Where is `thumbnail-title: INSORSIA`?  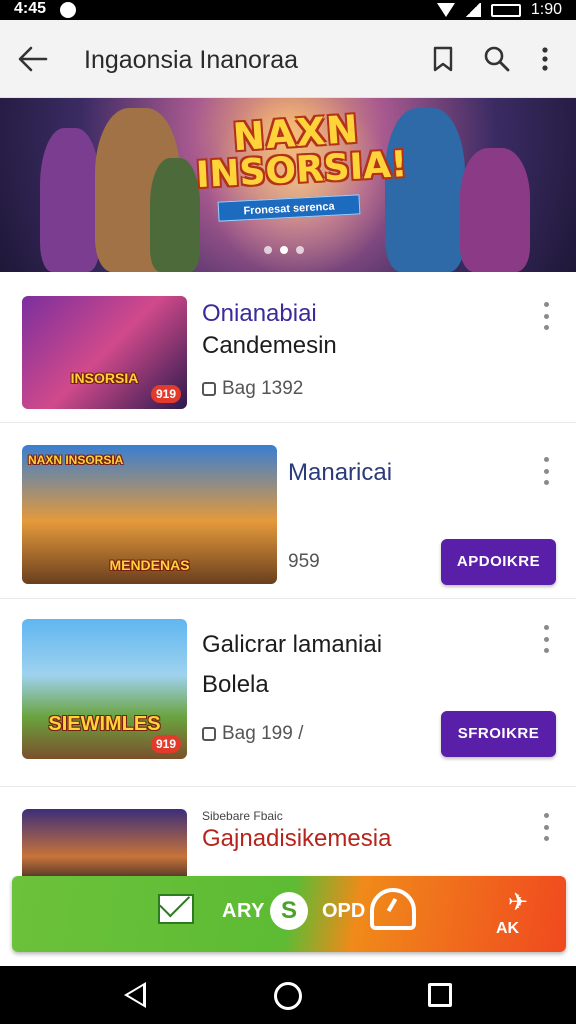 thumbnail-title: INSORSIA is located at coordinates (104, 378).